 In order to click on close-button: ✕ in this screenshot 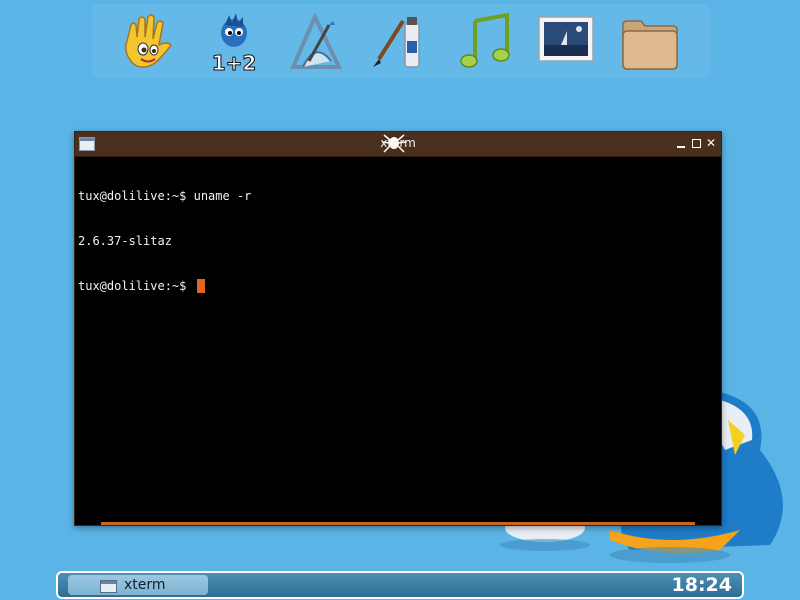, I will do `click(711, 143)`.